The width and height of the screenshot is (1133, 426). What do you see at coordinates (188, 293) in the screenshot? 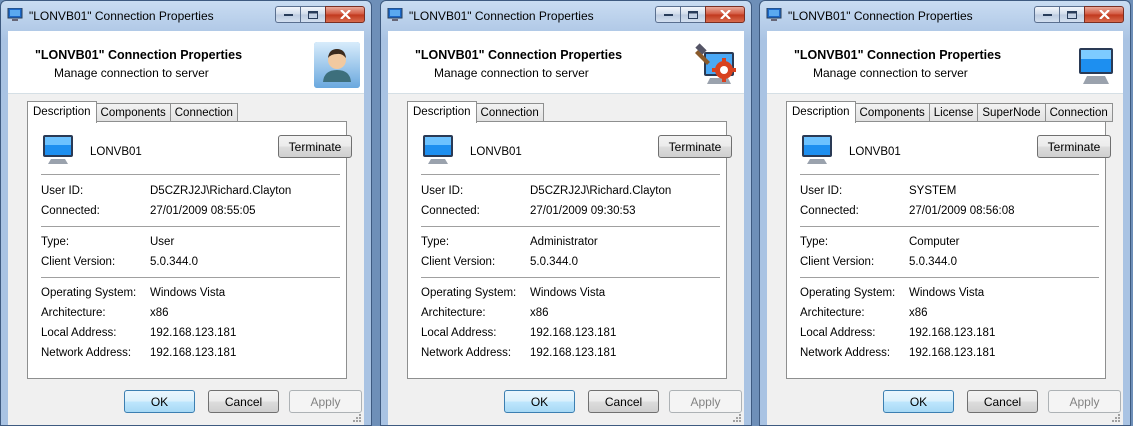
I see `os-value: Windows Vista` at bounding box center [188, 293].